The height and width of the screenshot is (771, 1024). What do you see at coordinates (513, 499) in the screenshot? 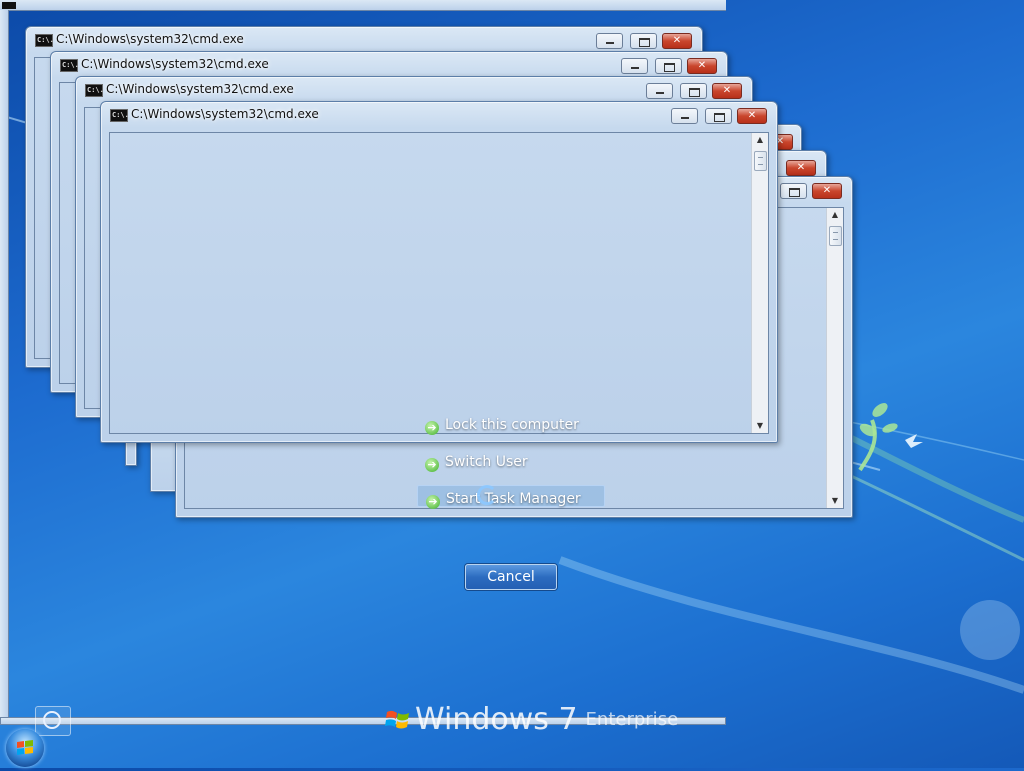
I see `option-label: Start Task Manager` at bounding box center [513, 499].